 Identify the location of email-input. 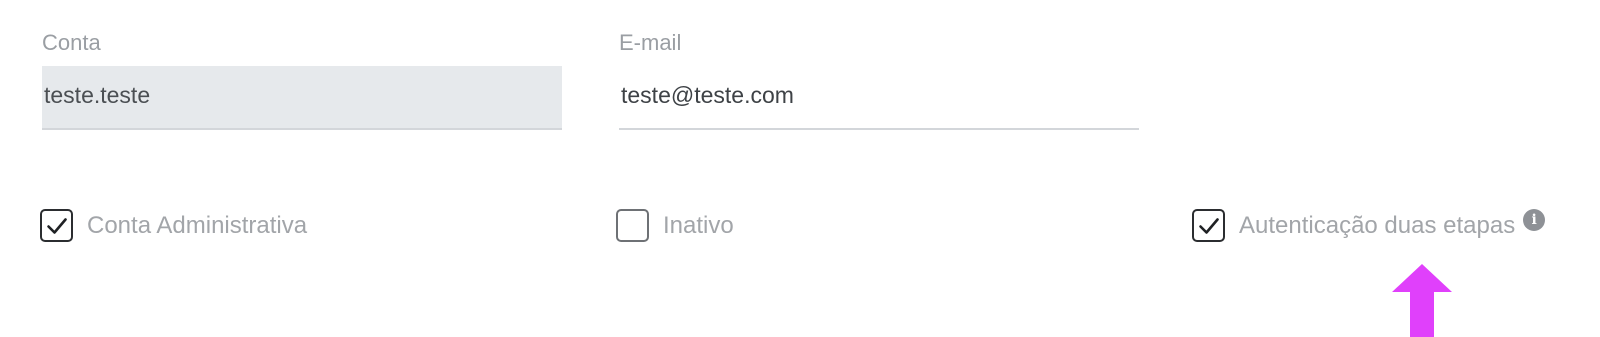
(879, 98).